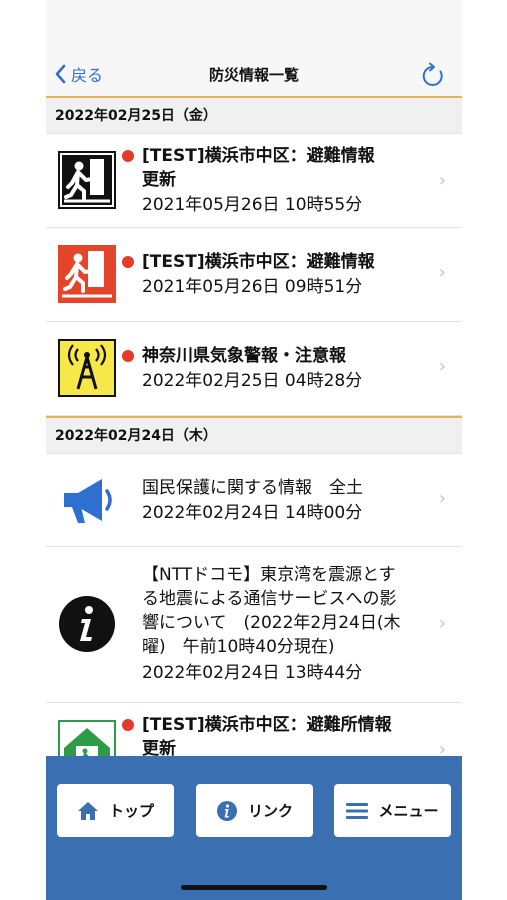 This screenshot has width=507, height=900. Describe the element at coordinates (254, 435) in the screenshot. I see `section-header: 2022年02月24日（木）` at that location.